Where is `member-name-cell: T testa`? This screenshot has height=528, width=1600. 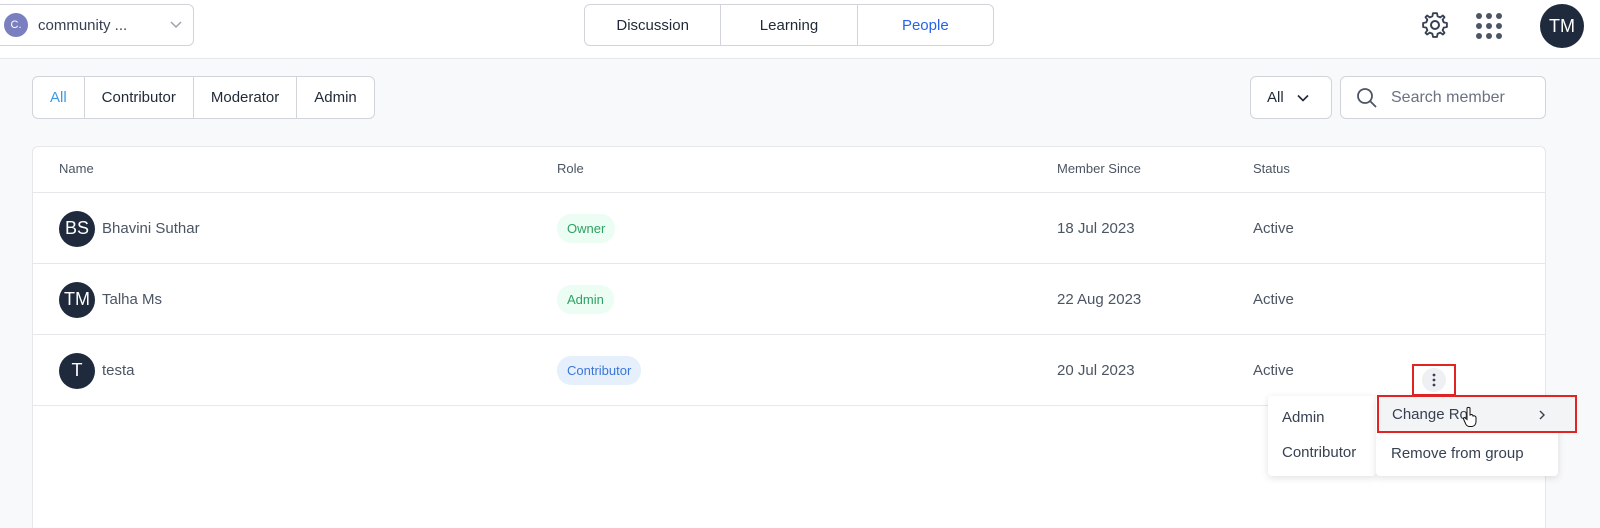 member-name-cell: T testa is located at coordinates (97, 370).